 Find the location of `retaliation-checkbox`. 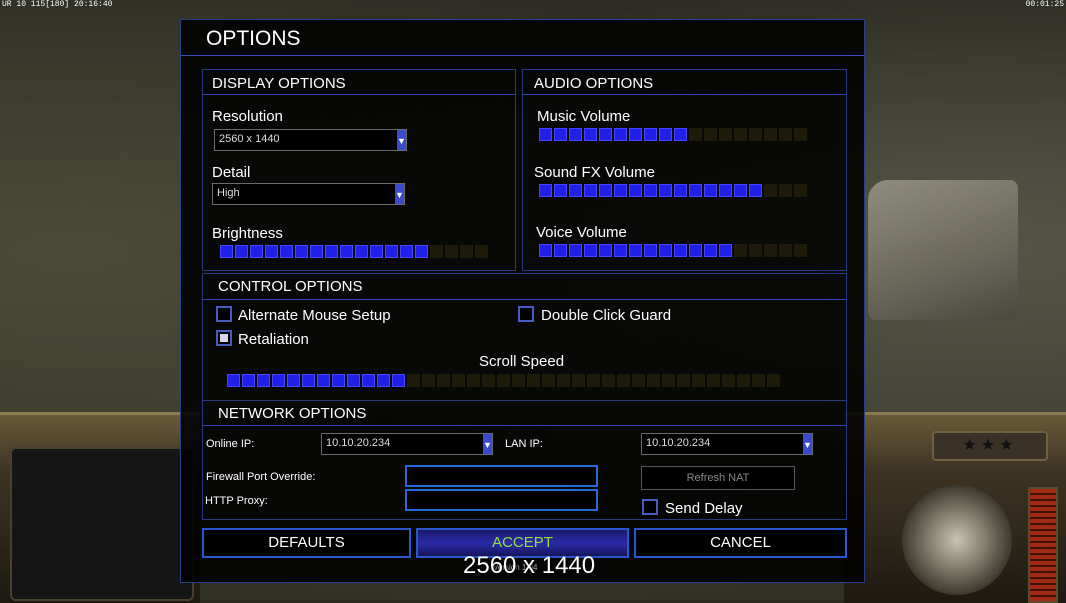

retaliation-checkbox is located at coordinates (224, 338).